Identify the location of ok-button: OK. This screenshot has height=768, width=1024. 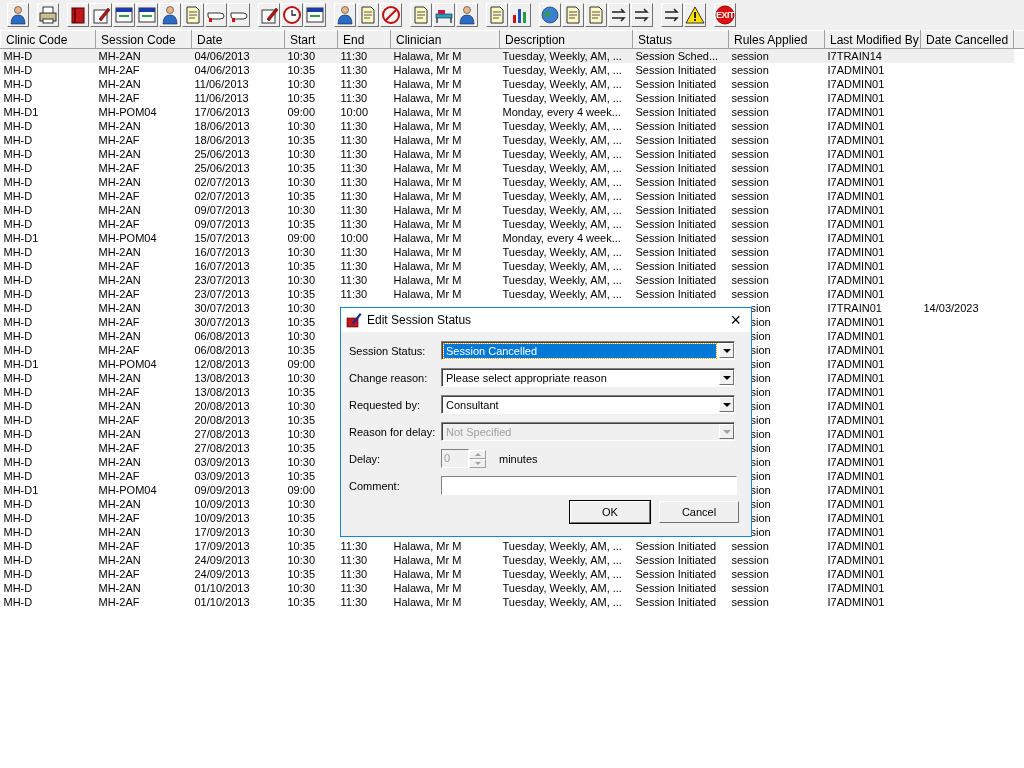
(610, 512).